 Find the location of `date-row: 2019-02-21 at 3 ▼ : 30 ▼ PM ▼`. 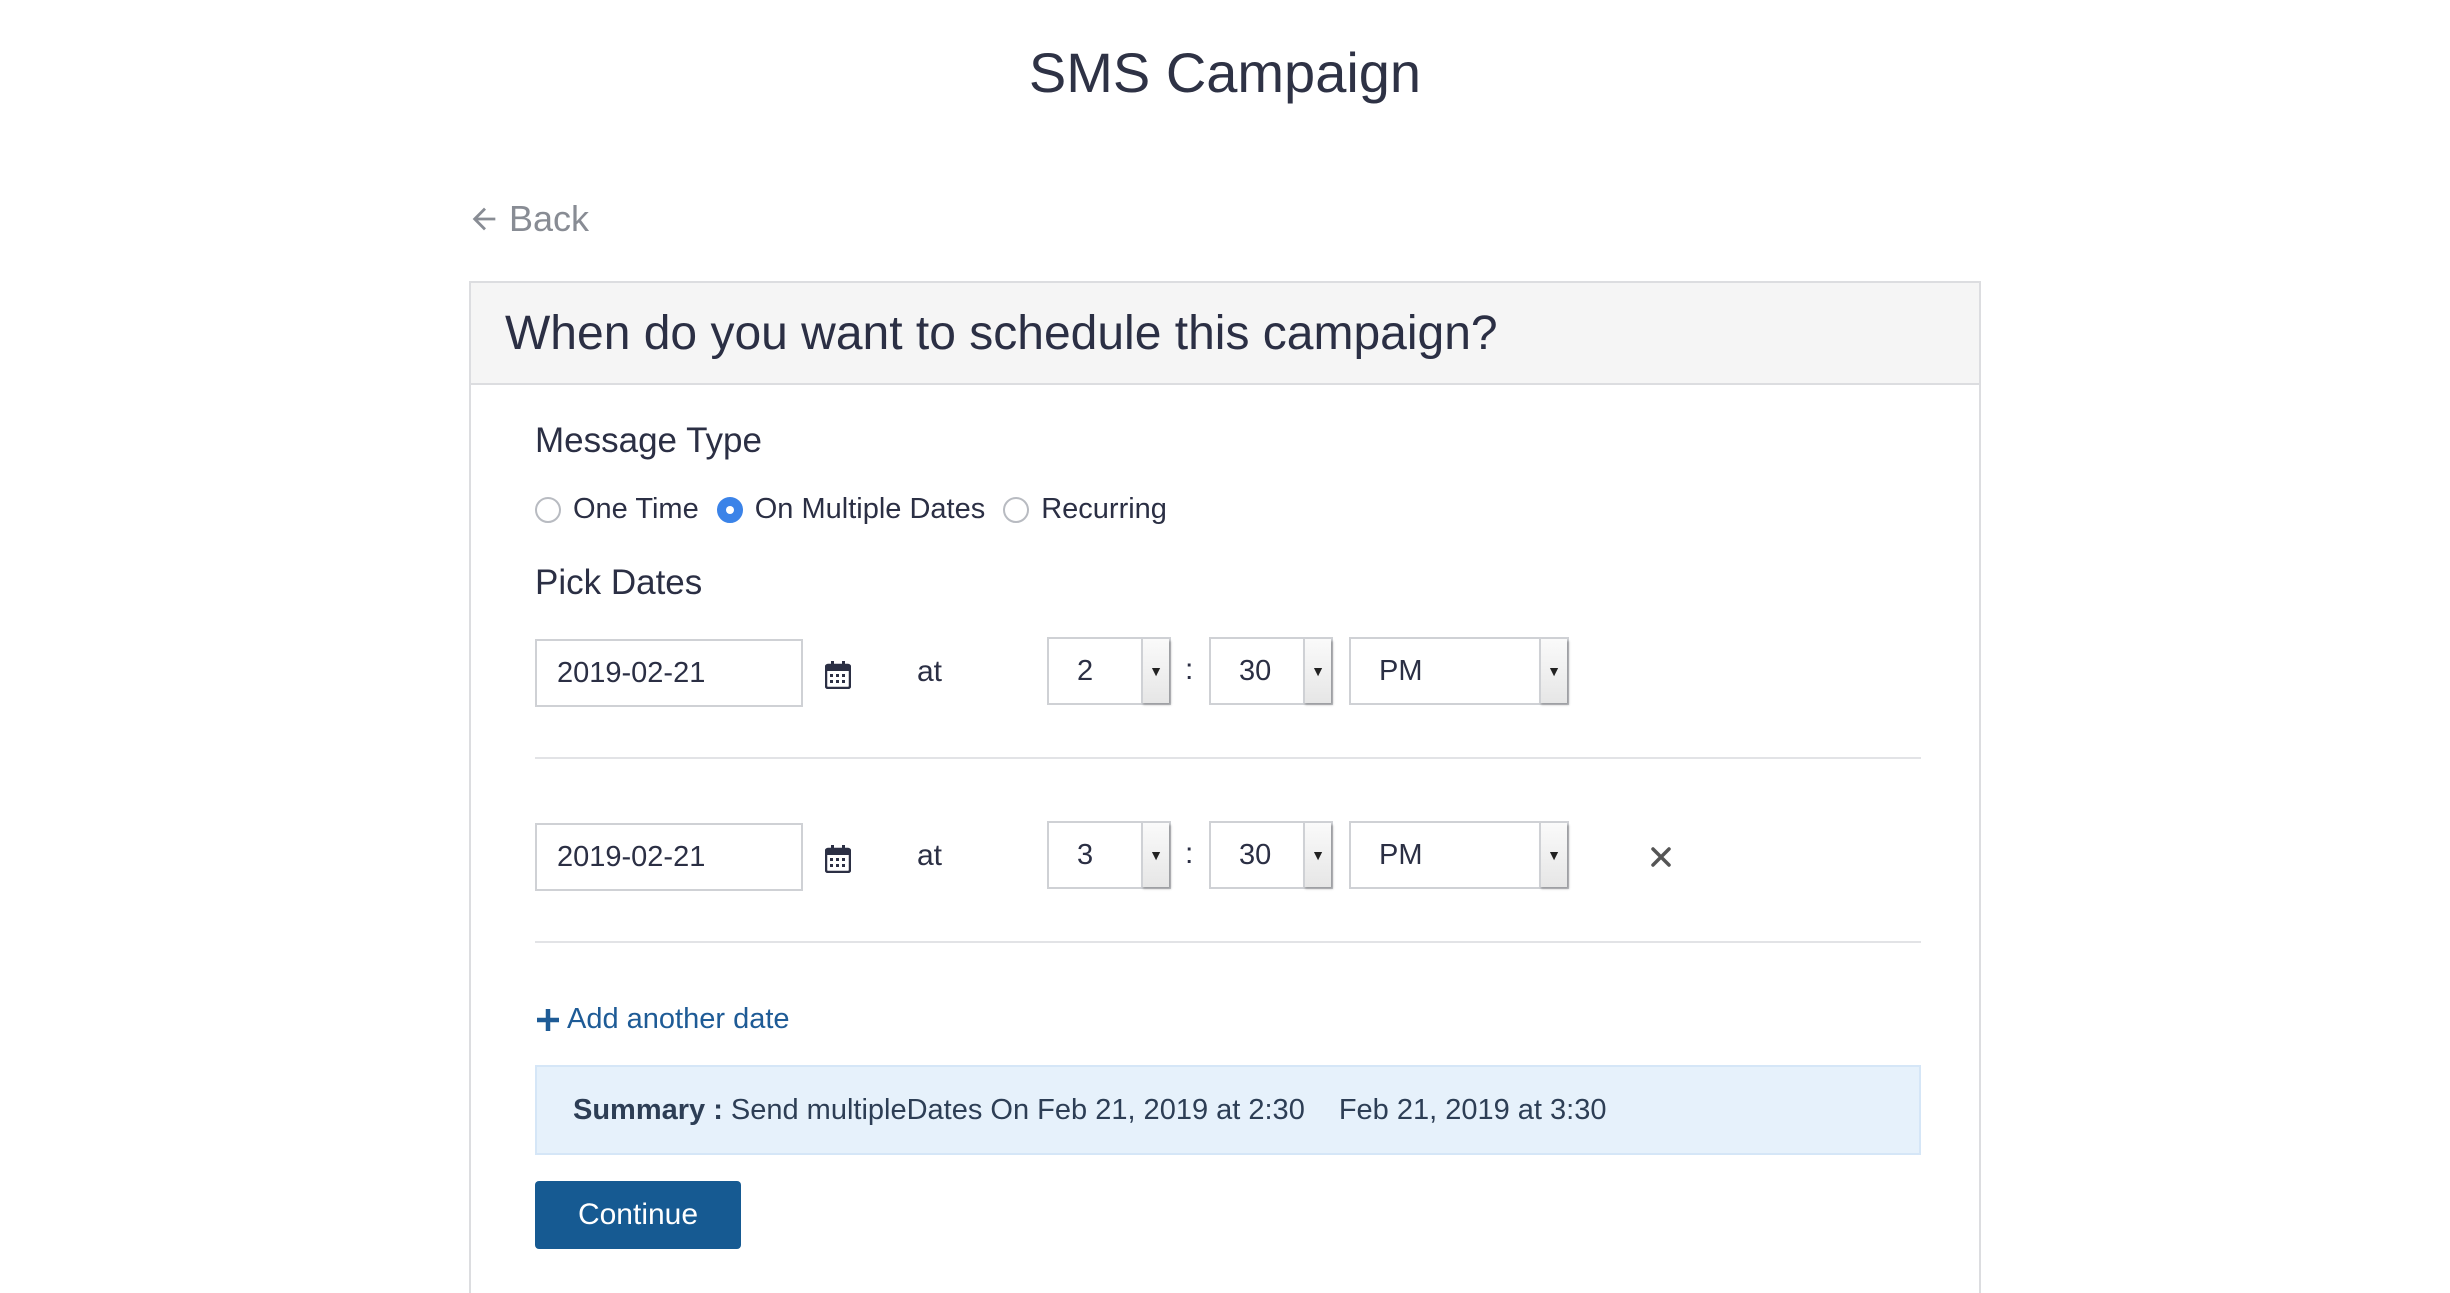

date-row: 2019-02-21 at 3 ▼ : 30 ▼ PM ▼ is located at coordinates (1228, 857).